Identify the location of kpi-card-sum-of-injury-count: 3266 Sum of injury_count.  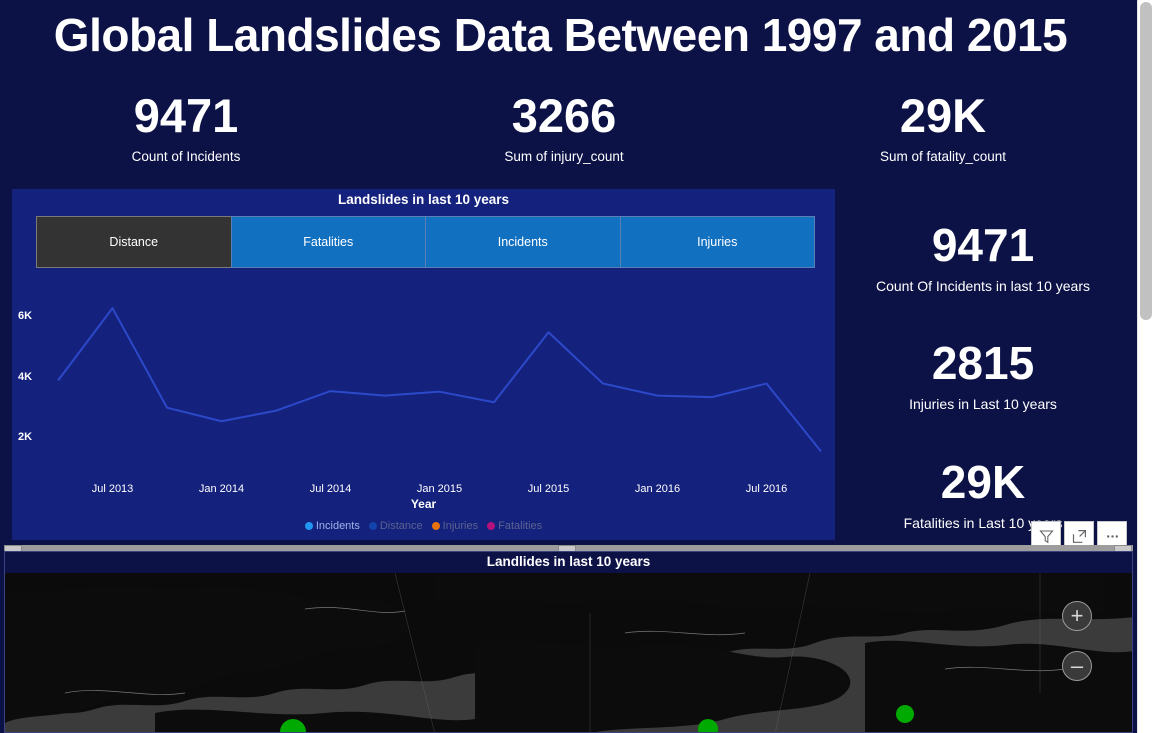
(564, 128).